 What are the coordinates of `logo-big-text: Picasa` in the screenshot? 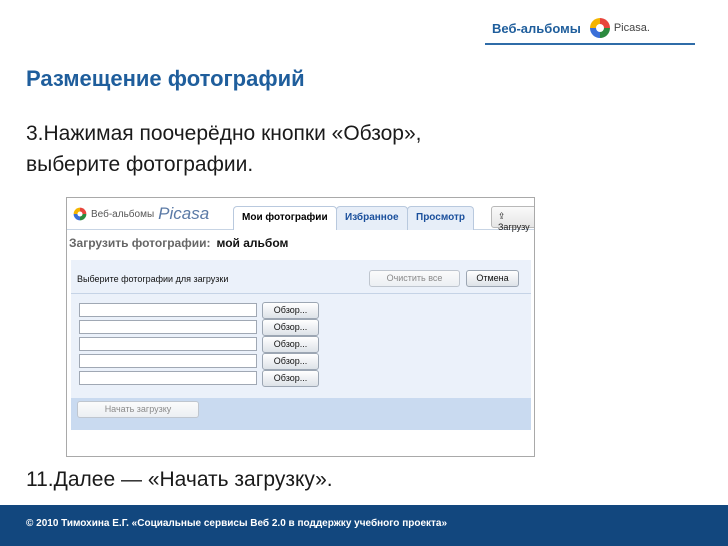 It's located at (184, 213).